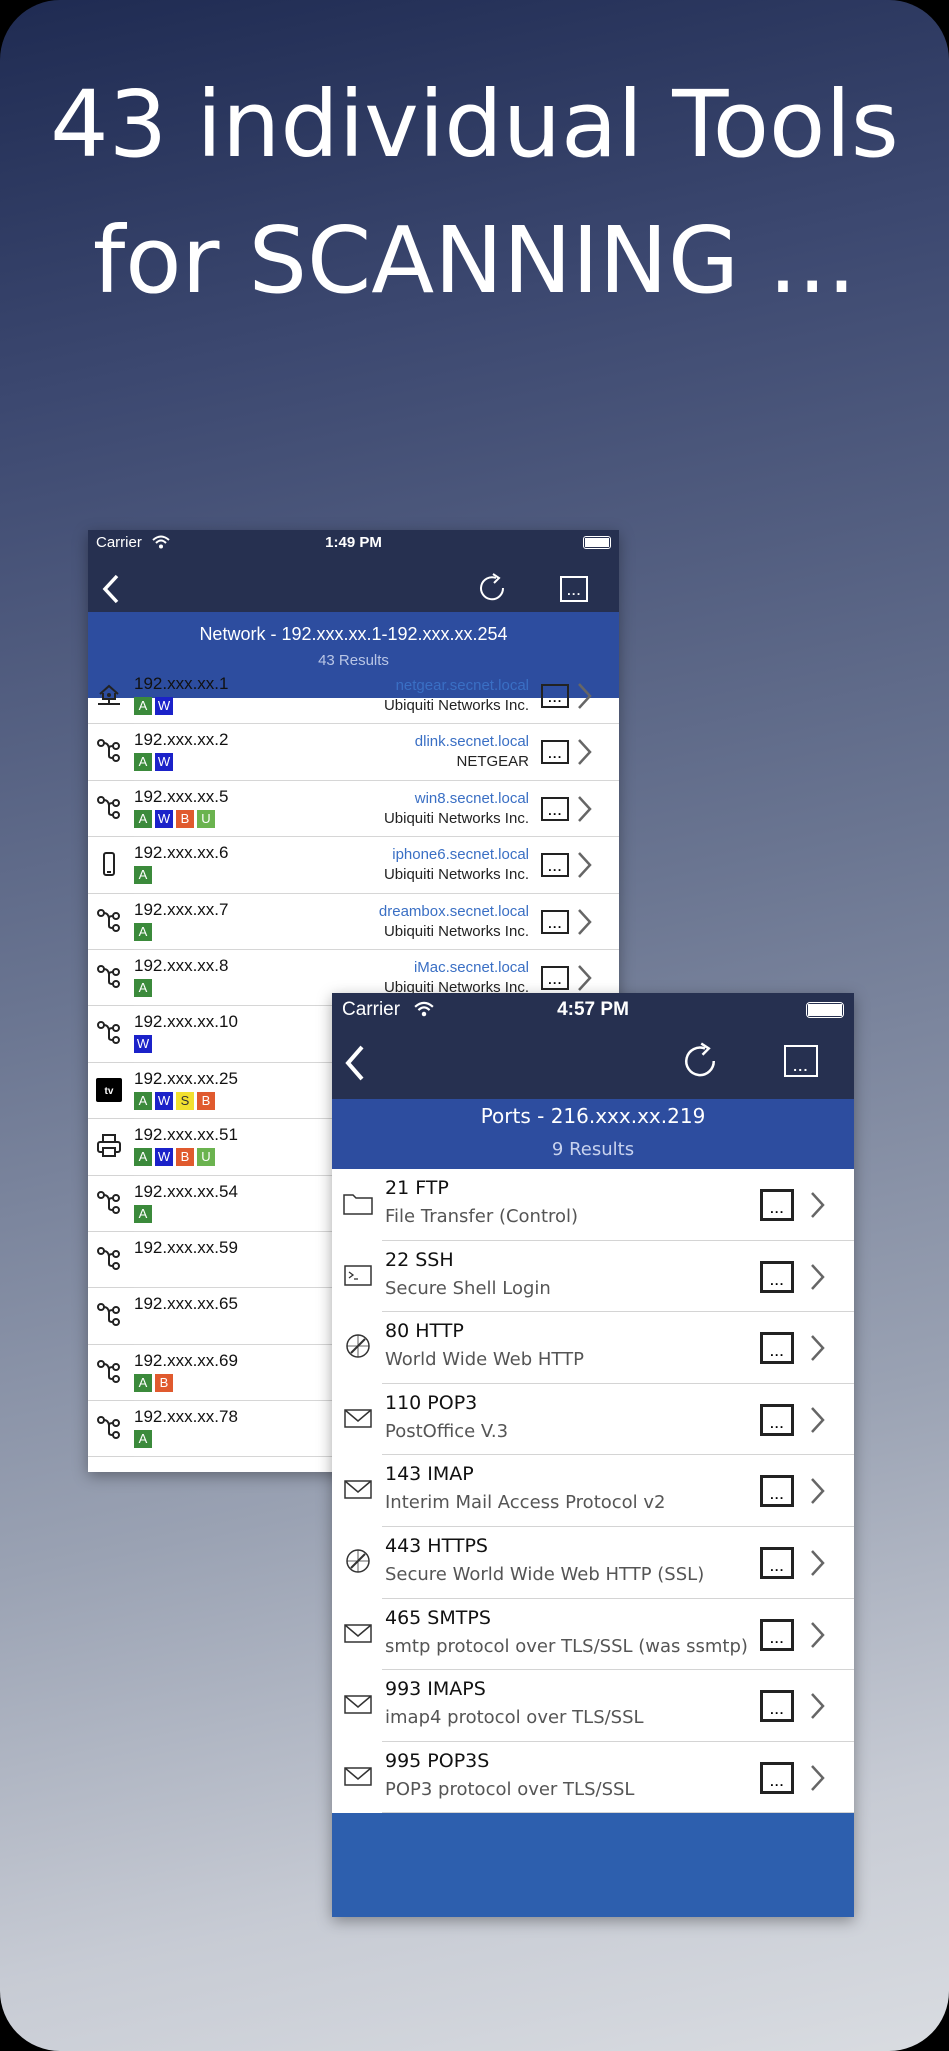 The height and width of the screenshot is (2051, 949). What do you see at coordinates (109, 864) in the screenshot?
I see `phone-icon` at bounding box center [109, 864].